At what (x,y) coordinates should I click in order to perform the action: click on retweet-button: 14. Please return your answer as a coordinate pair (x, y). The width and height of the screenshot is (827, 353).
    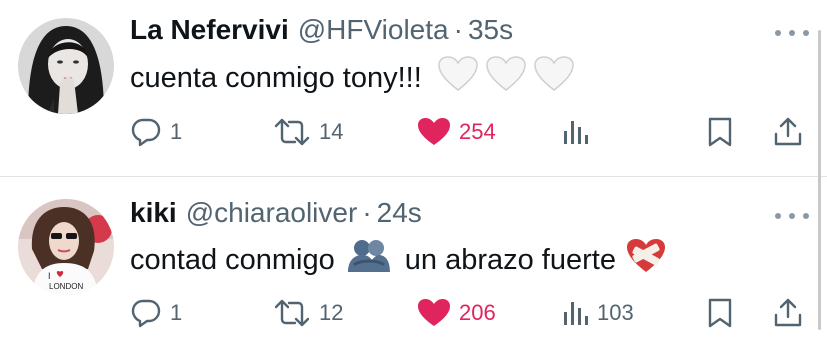
    Looking at the image, I should click on (308, 132).